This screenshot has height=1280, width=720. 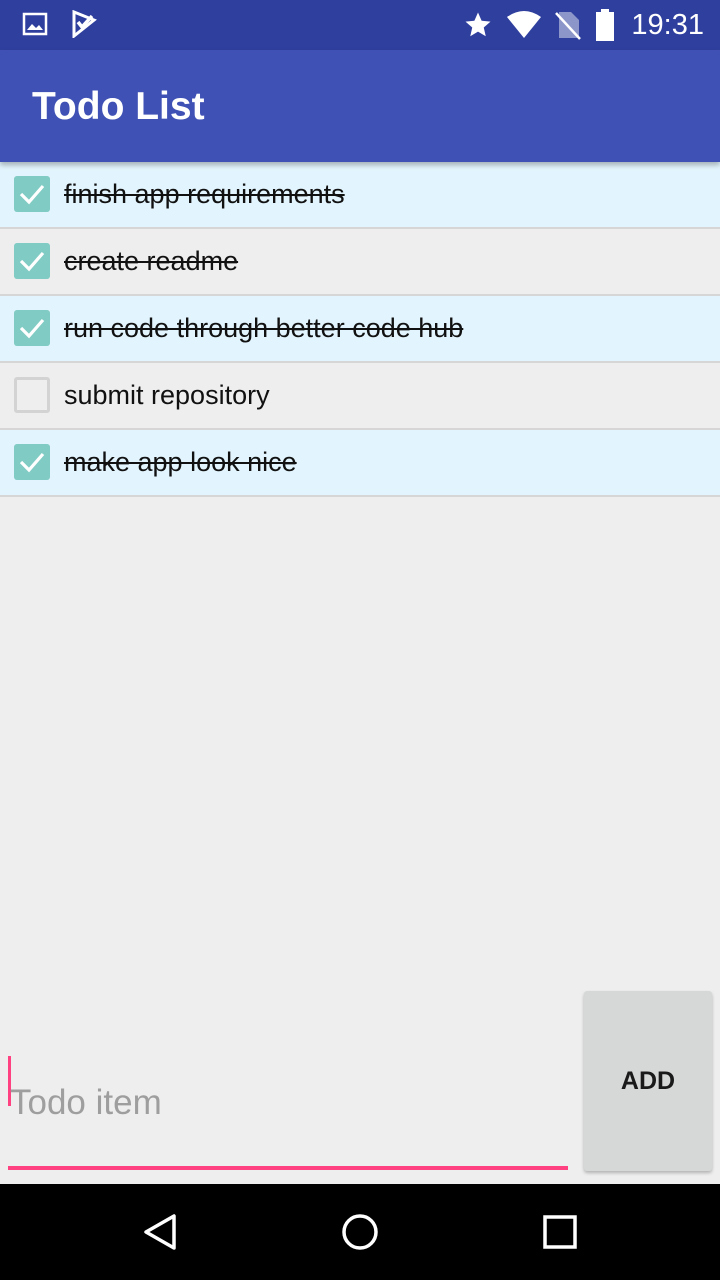 I want to click on todo-input, so click(x=288, y=1103).